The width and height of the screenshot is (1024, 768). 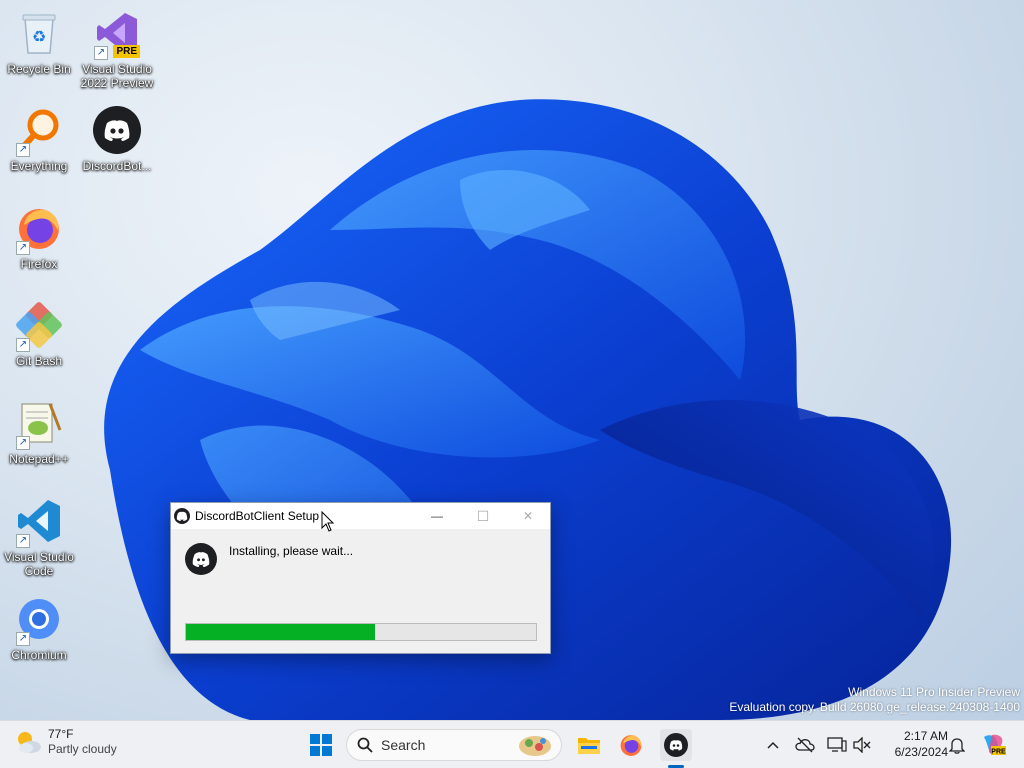 I want to click on copilot-button: PRE, so click(x=993, y=745).